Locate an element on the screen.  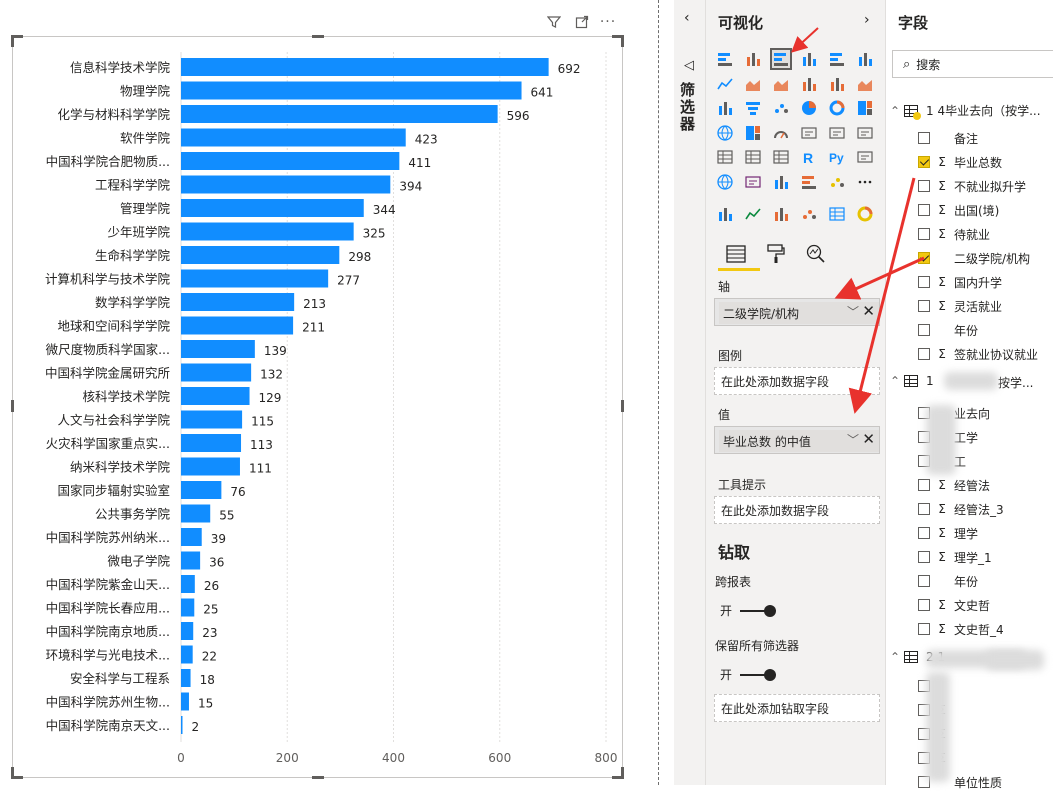
legend-well-dropzone: 在此处添加数据字段 is located at coordinates (797, 381).